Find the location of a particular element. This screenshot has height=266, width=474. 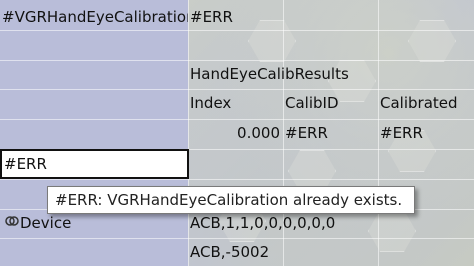

cell-calibid-header: CalibID is located at coordinates (330, 103).